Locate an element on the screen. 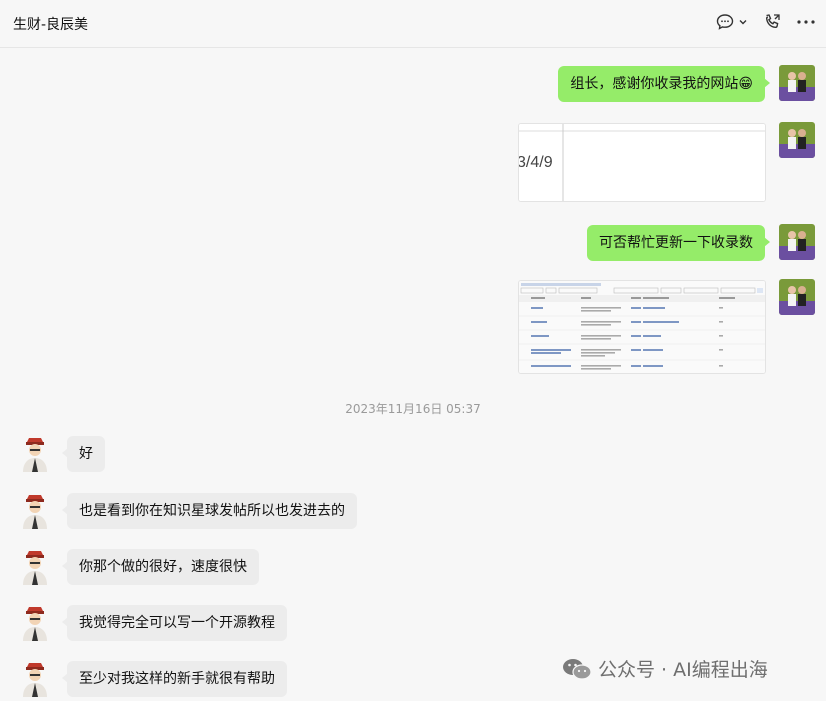  my-message: 组长，感谢你收录我的网站😁 is located at coordinates (664, 84).